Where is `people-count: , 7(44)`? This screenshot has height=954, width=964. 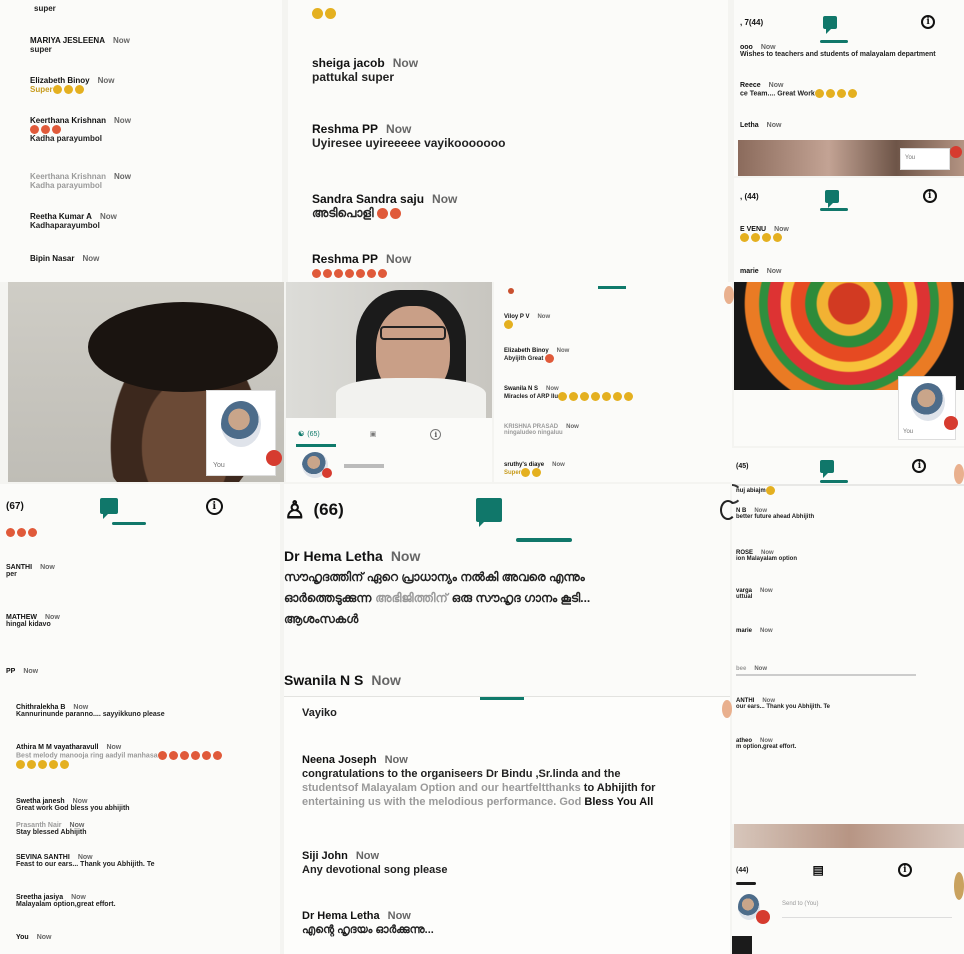 people-count: , 7(44) is located at coordinates (751, 22).